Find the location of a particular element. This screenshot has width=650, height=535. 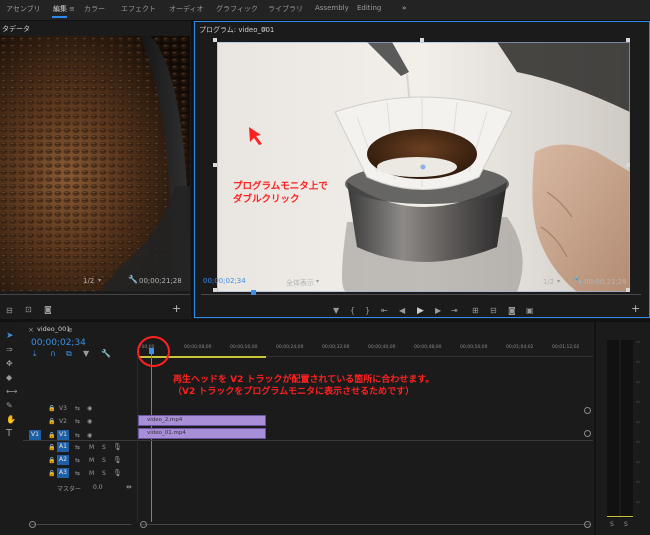

mute-button-a1: M is located at coordinates (91, 447).